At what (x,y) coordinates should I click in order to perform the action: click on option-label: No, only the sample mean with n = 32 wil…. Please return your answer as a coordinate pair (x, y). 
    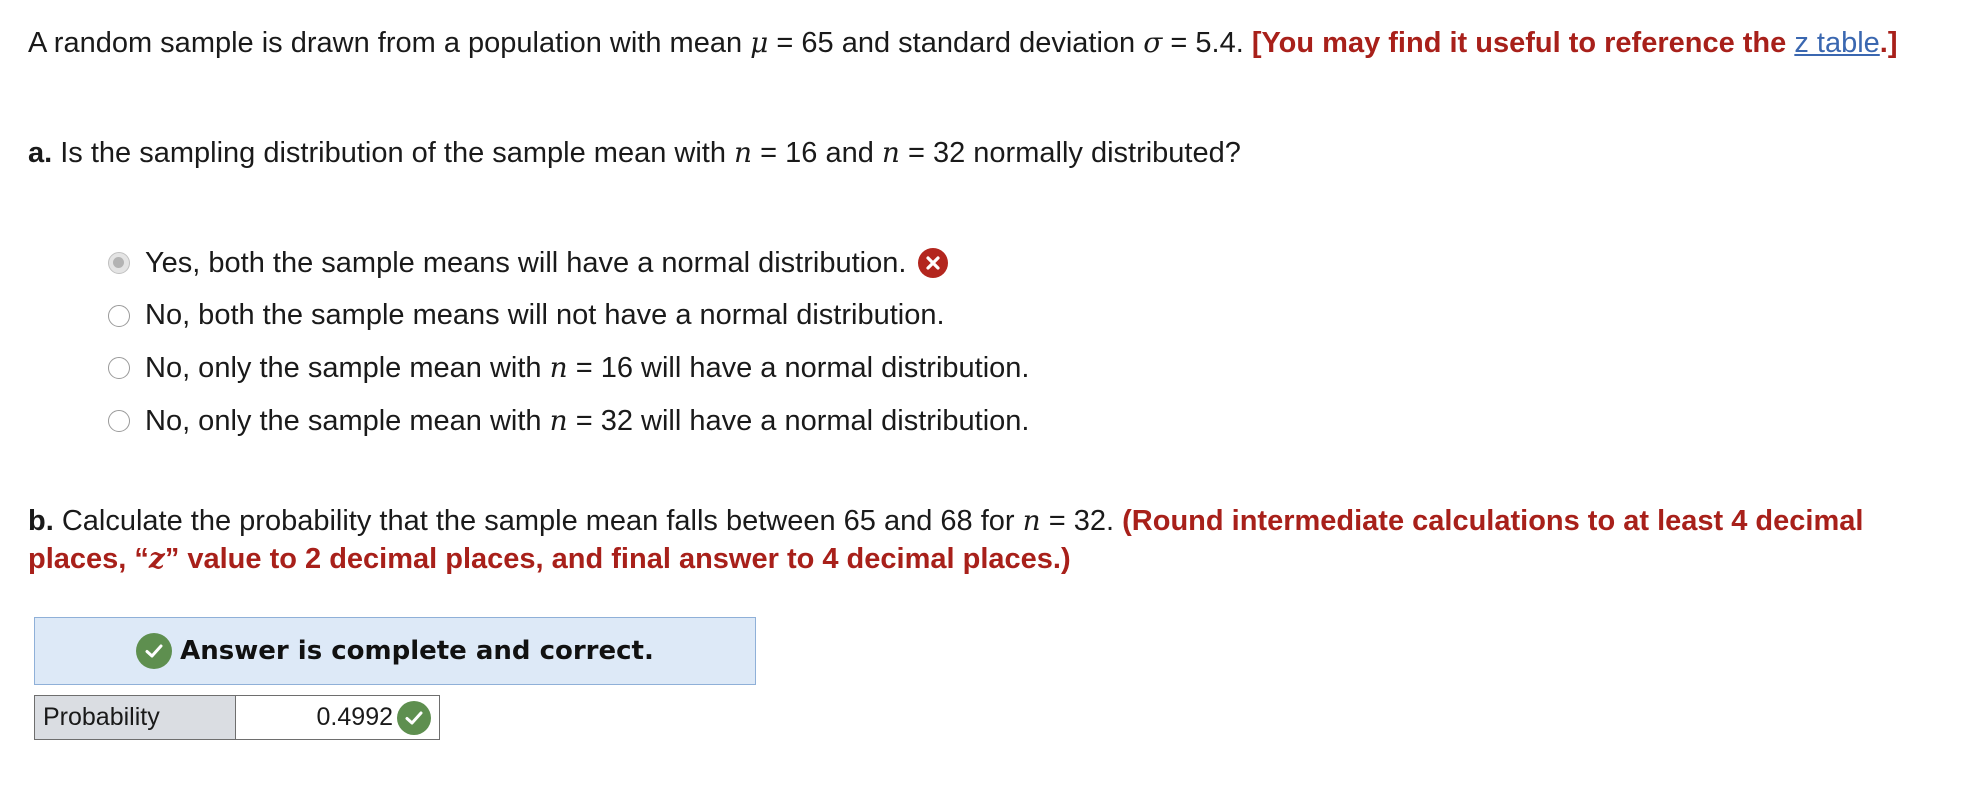
    Looking at the image, I should click on (587, 420).